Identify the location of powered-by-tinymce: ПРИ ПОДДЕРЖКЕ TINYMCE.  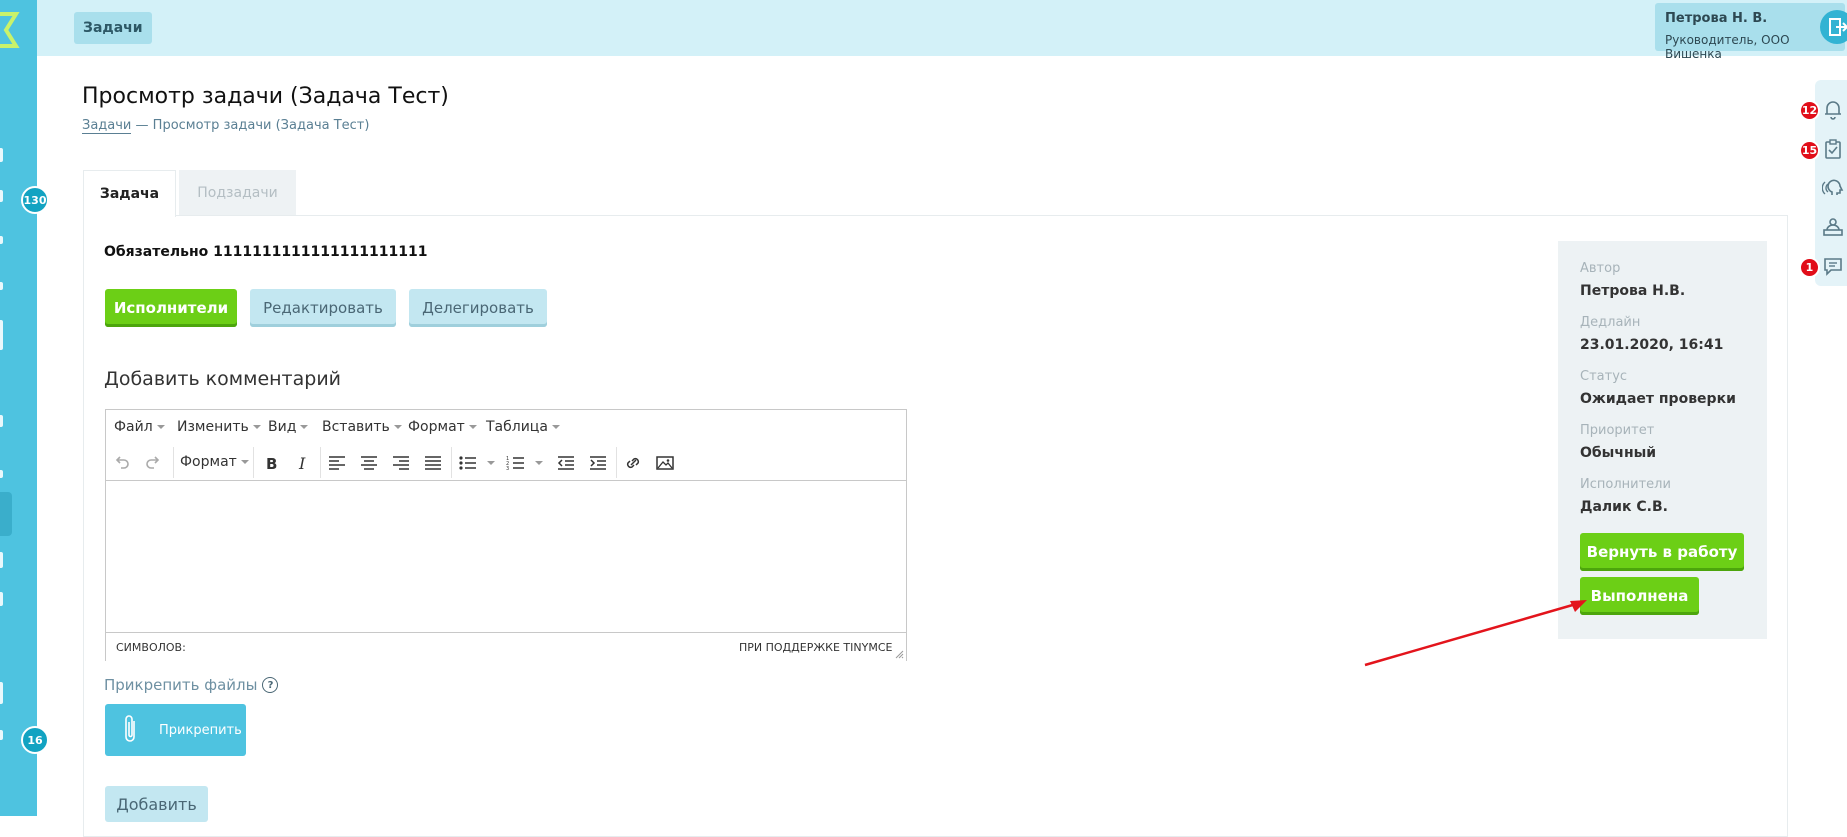
(815, 647).